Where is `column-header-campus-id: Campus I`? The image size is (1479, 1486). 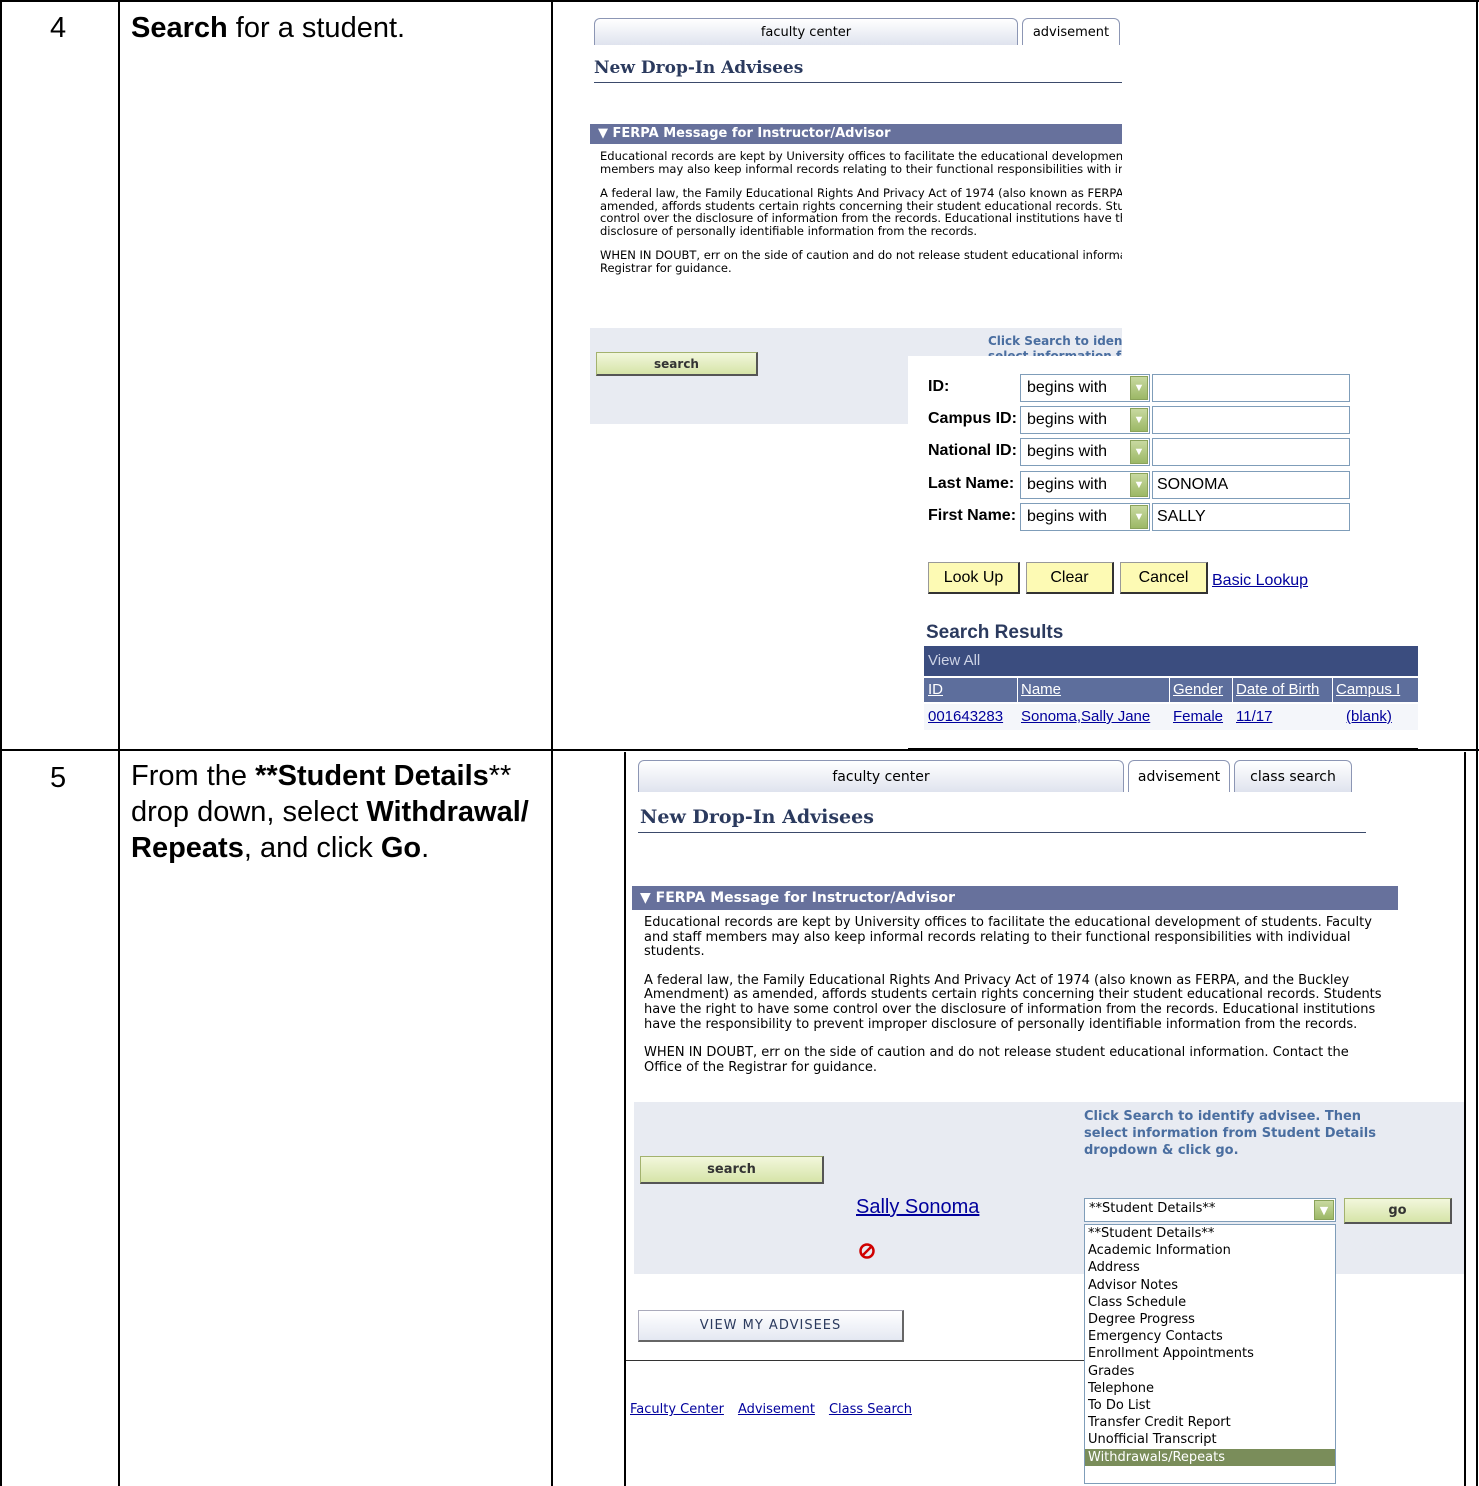
column-header-campus-id: Campus I is located at coordinates (1368, 689).